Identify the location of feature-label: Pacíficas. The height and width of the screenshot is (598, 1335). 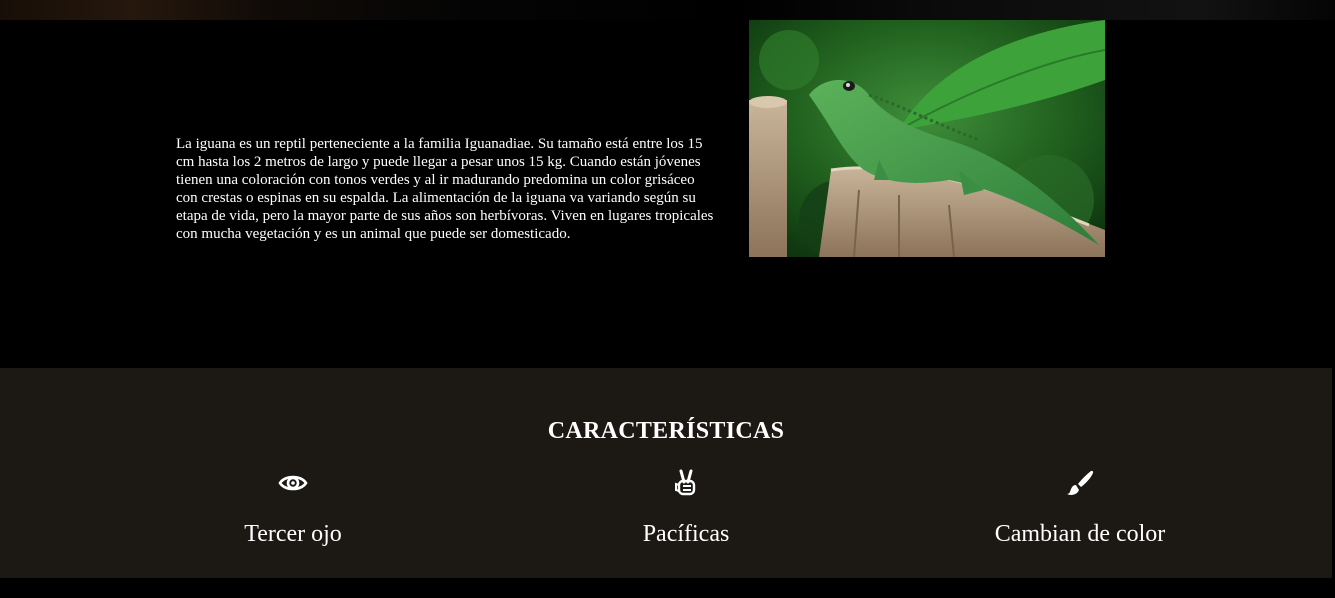
(686, 534).